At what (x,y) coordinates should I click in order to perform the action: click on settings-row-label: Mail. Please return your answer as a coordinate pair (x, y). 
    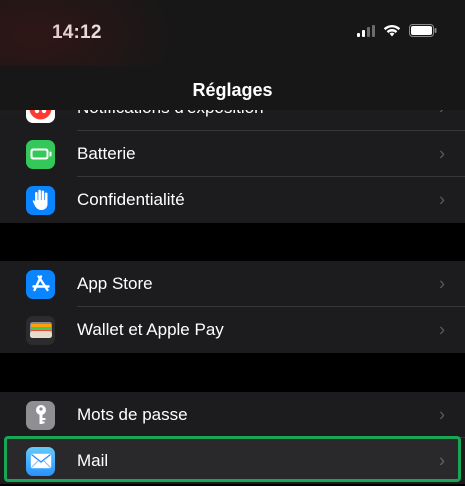
    Looking at the image, I should click on (93, 460).